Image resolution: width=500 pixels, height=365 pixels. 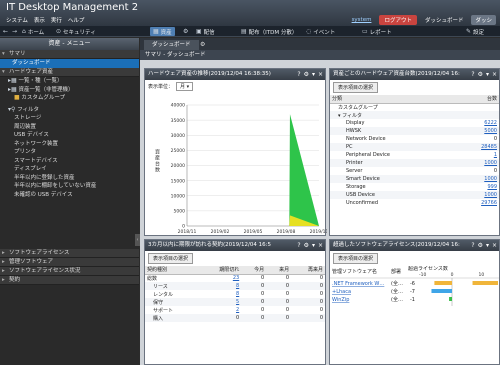 What do you see at coordinates (69, 98) in the screenshot?
I see `sidebar-item-custom-group: ■ カスタムグループ` at bounding box center [69, 98].